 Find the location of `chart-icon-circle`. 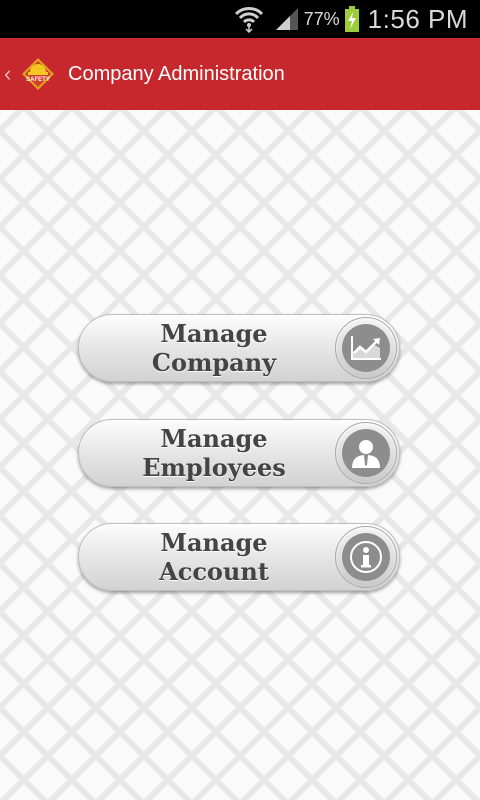

chart-icon-circle is located at coordinates (366, 348).